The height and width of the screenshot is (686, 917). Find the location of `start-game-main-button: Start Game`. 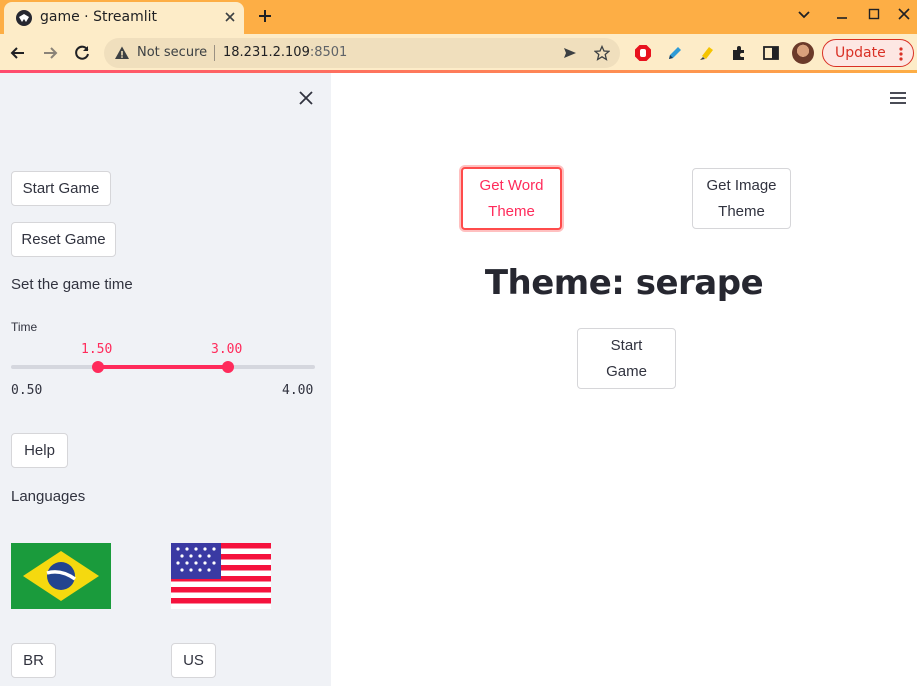

start-game-main-button: Start Game is located at coordinates (626, 358).